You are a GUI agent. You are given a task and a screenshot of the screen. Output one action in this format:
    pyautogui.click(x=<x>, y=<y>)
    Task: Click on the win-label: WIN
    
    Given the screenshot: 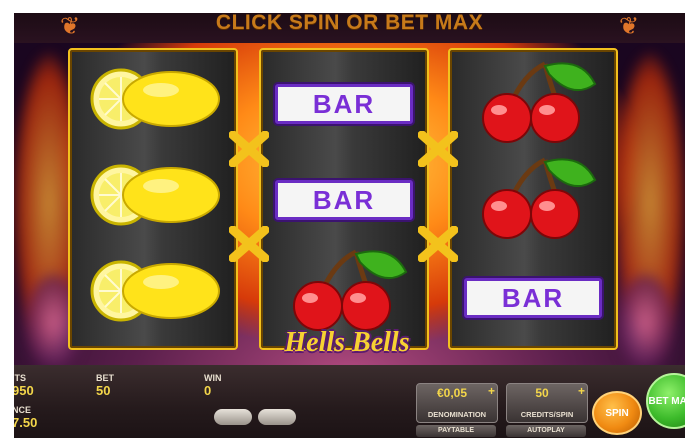 What is the action you would take?
    pyautogui.click(x=213, y=378)
    